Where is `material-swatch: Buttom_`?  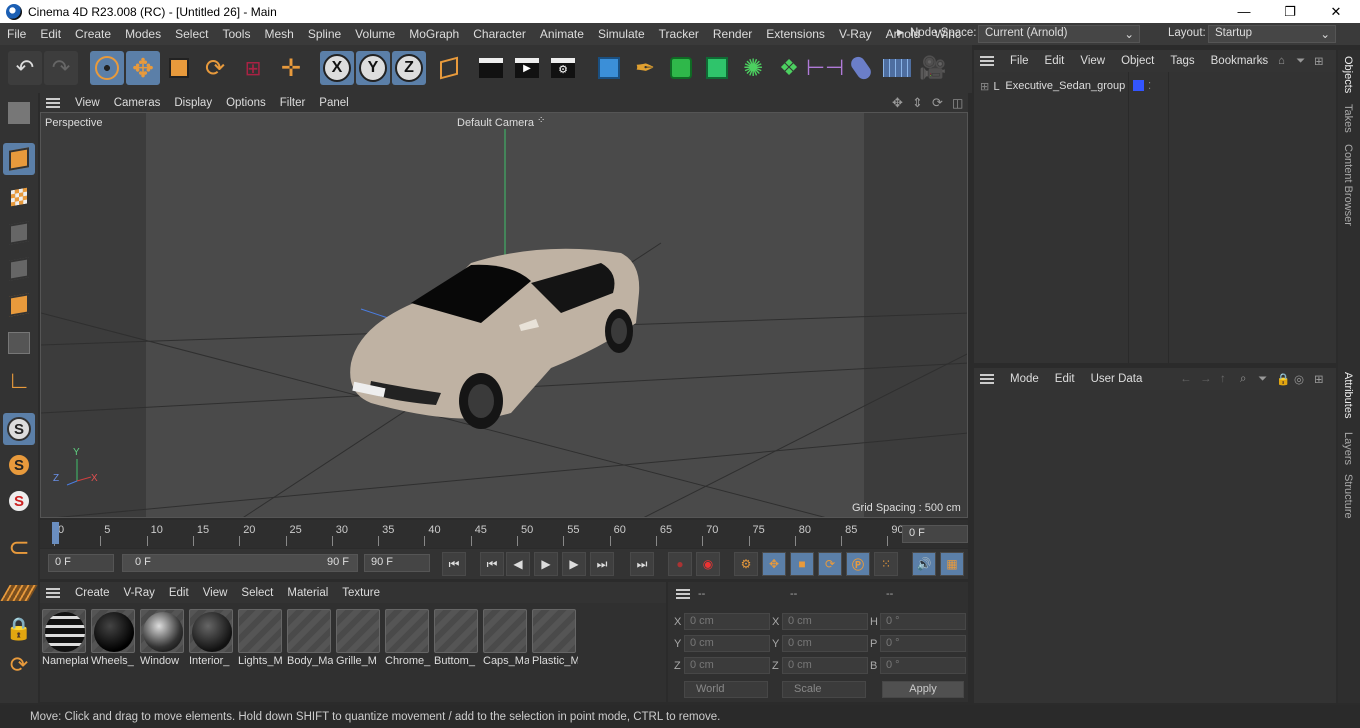 material-swatch: Buttom_ is located at coordinates (457, 638).